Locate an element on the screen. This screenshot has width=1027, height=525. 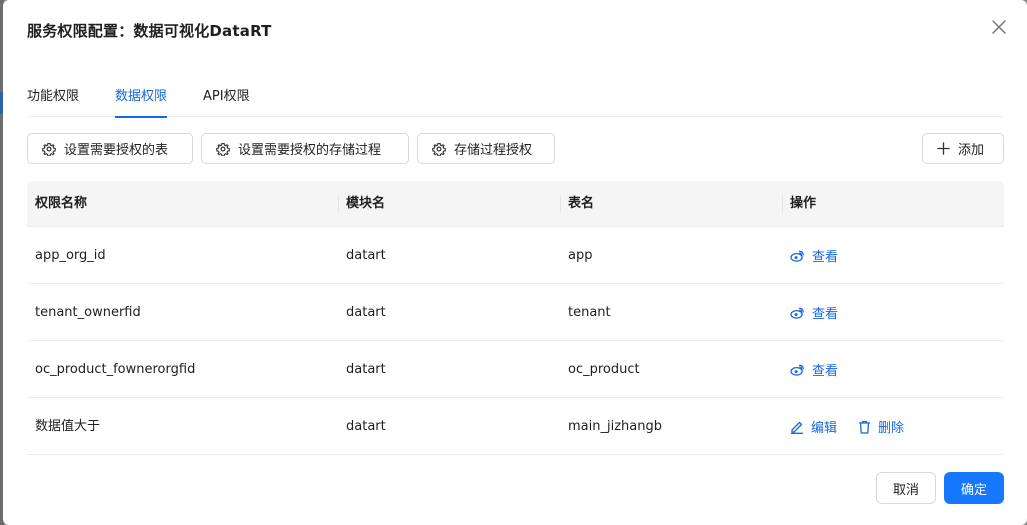
column-header-table: 表名 is located at coordinates (581, 203).